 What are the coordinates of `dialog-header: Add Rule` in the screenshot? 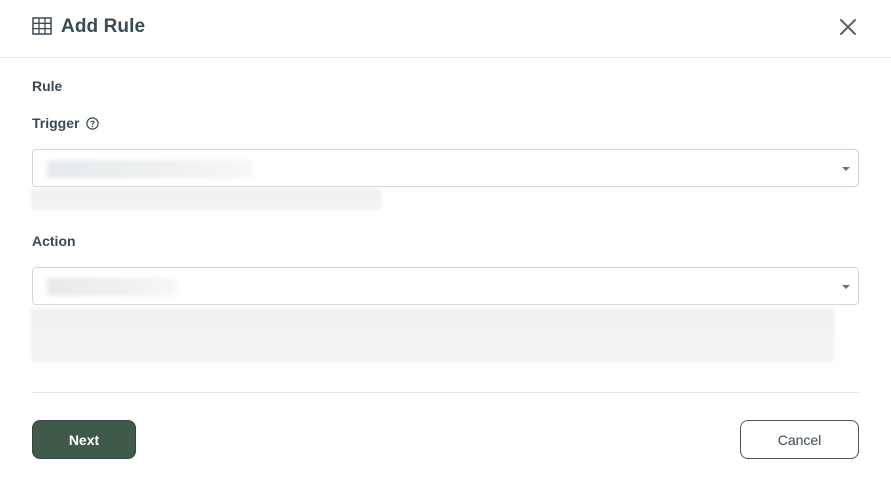 It's located at (445, 29).